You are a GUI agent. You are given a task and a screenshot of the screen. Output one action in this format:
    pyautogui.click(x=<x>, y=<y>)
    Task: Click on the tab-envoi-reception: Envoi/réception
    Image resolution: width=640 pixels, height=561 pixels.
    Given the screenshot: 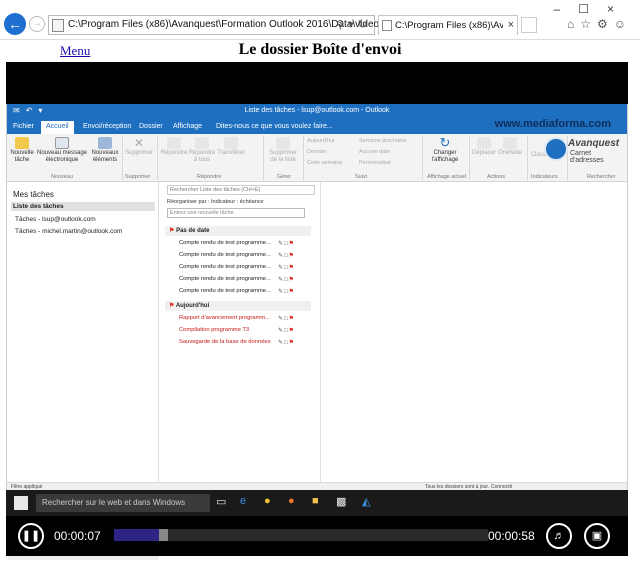 What is the action you would take?
    pyautogui.click(x=107, y=126)
    